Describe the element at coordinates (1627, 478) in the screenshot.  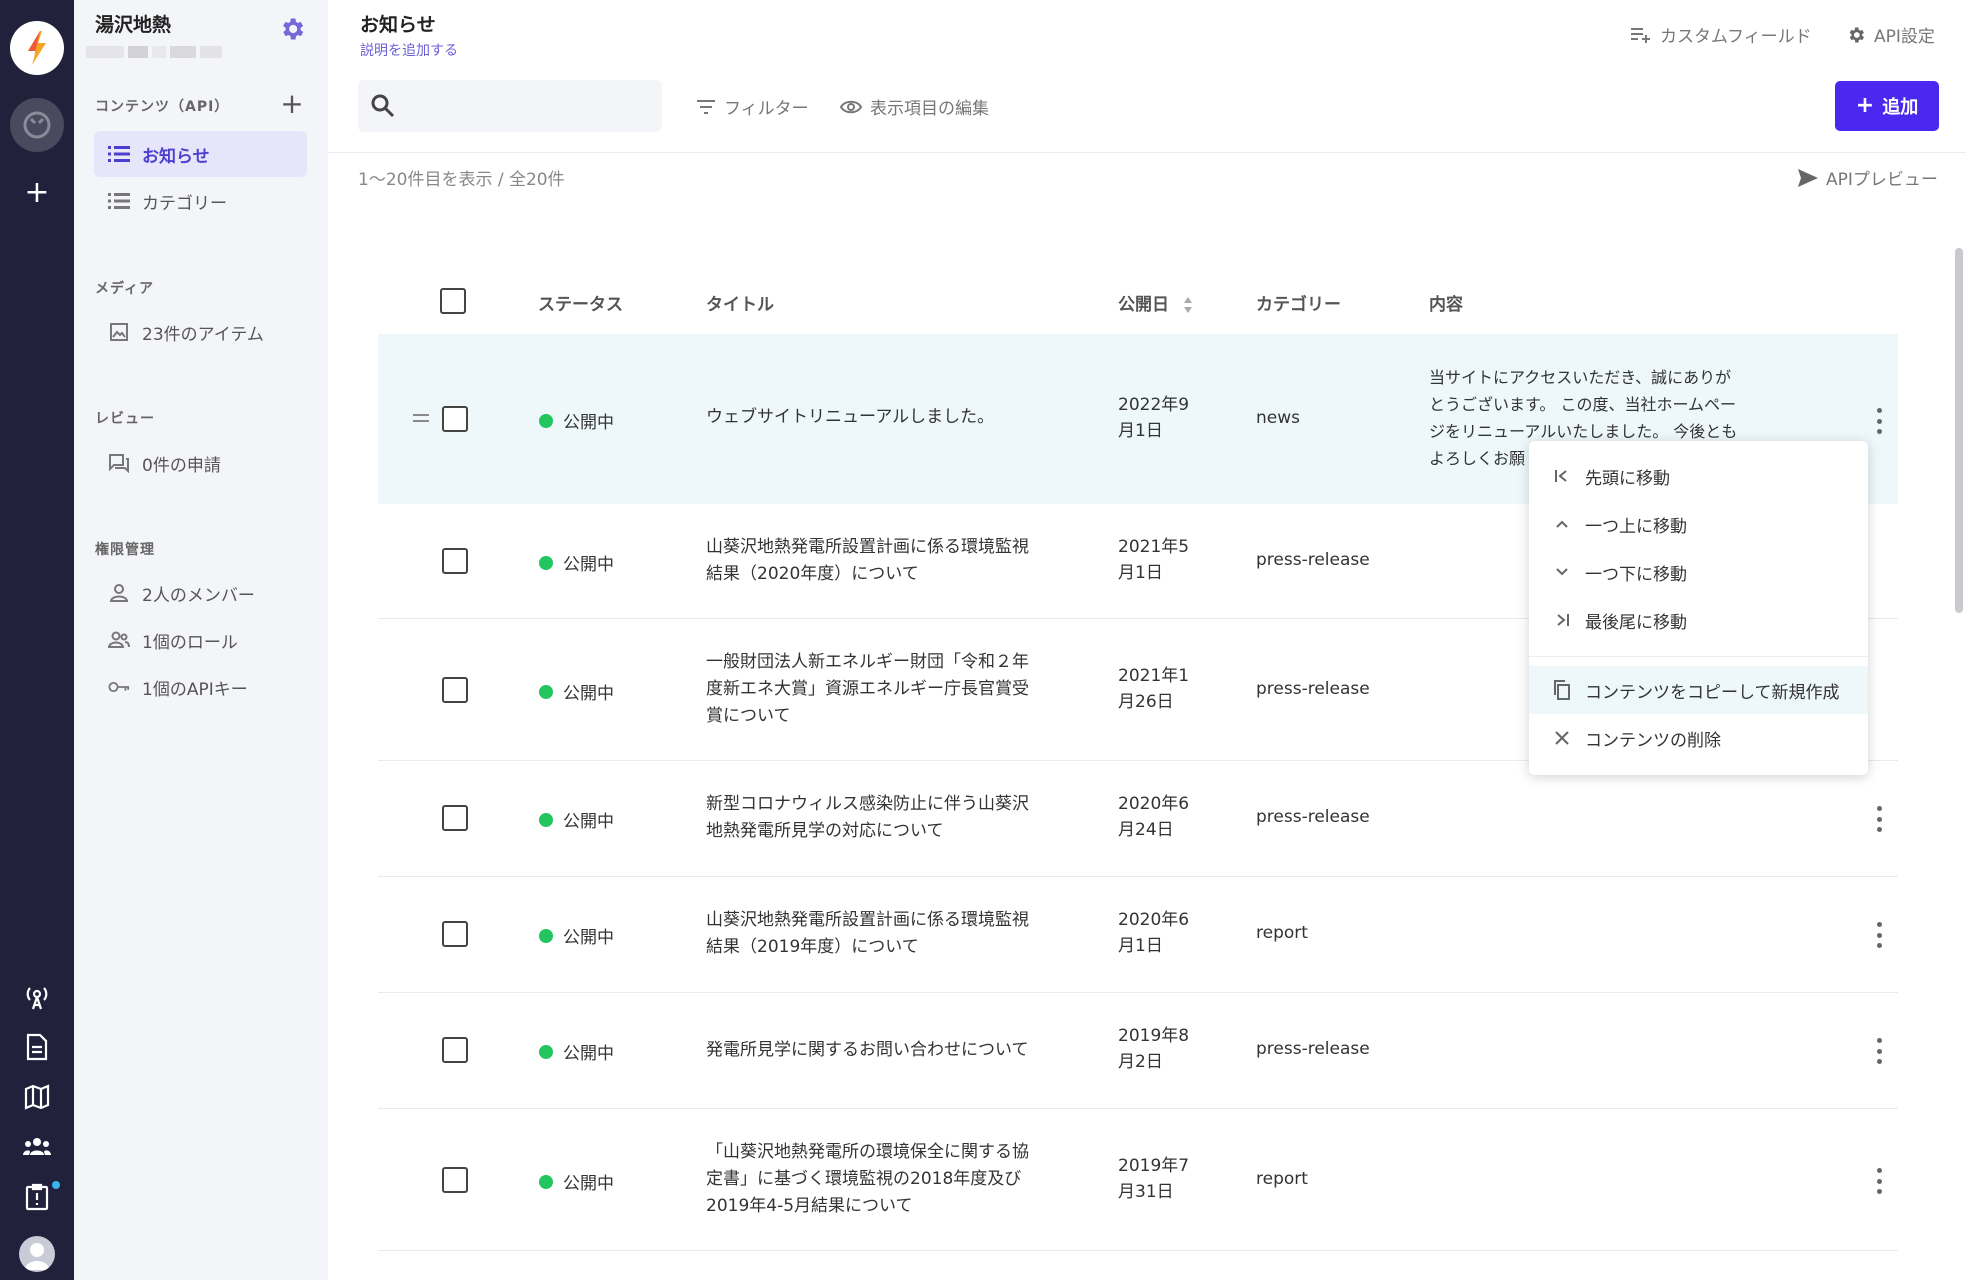
I see `menu-item-label: 先頭に移動` at that location.